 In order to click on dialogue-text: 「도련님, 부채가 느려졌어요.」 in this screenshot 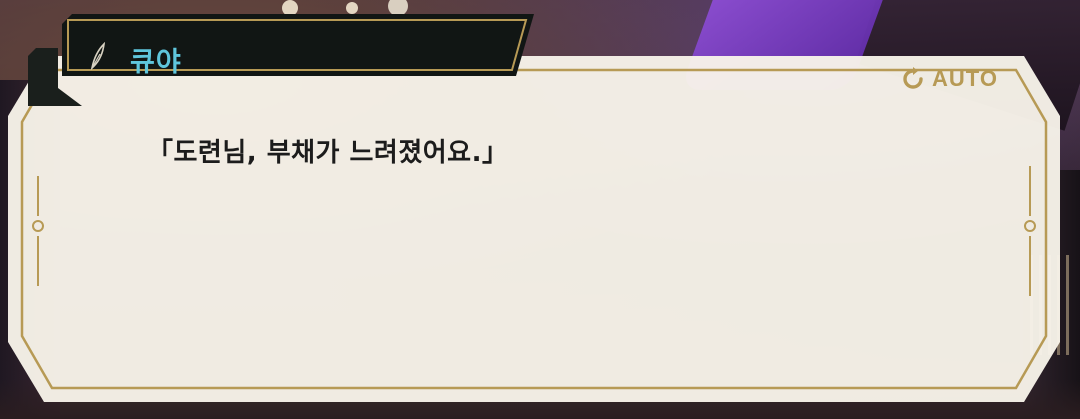, I will do `click(328, 153)`.